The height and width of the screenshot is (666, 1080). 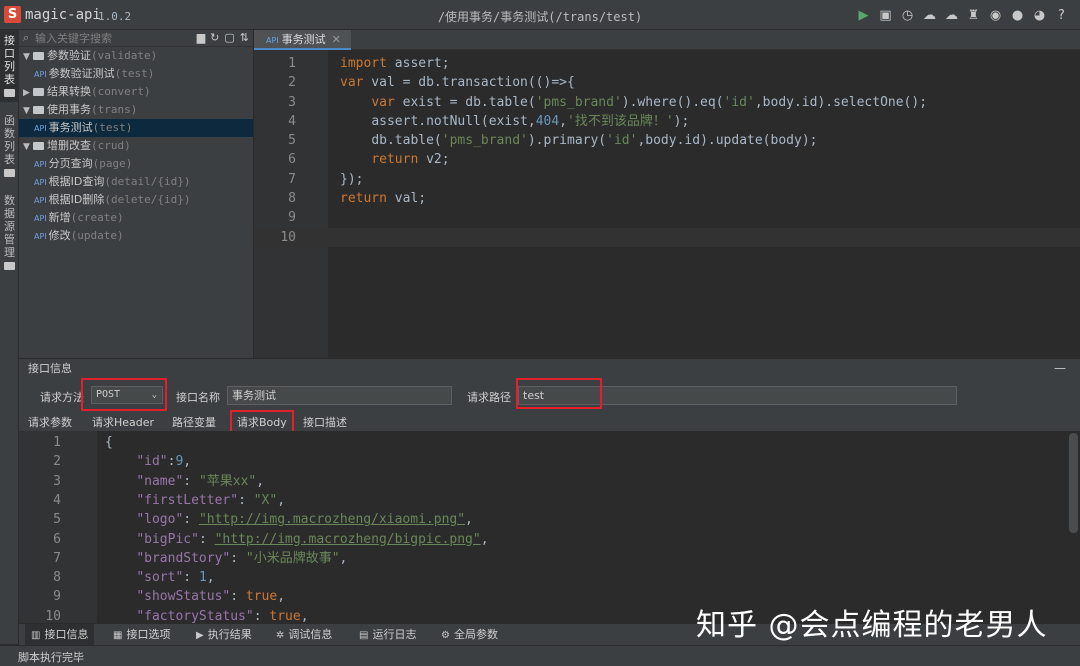 What do you see at coordinates (465, 102) in the screenshot?
I see `code-token: exist = db.table(` at bounding box center [465, 102].